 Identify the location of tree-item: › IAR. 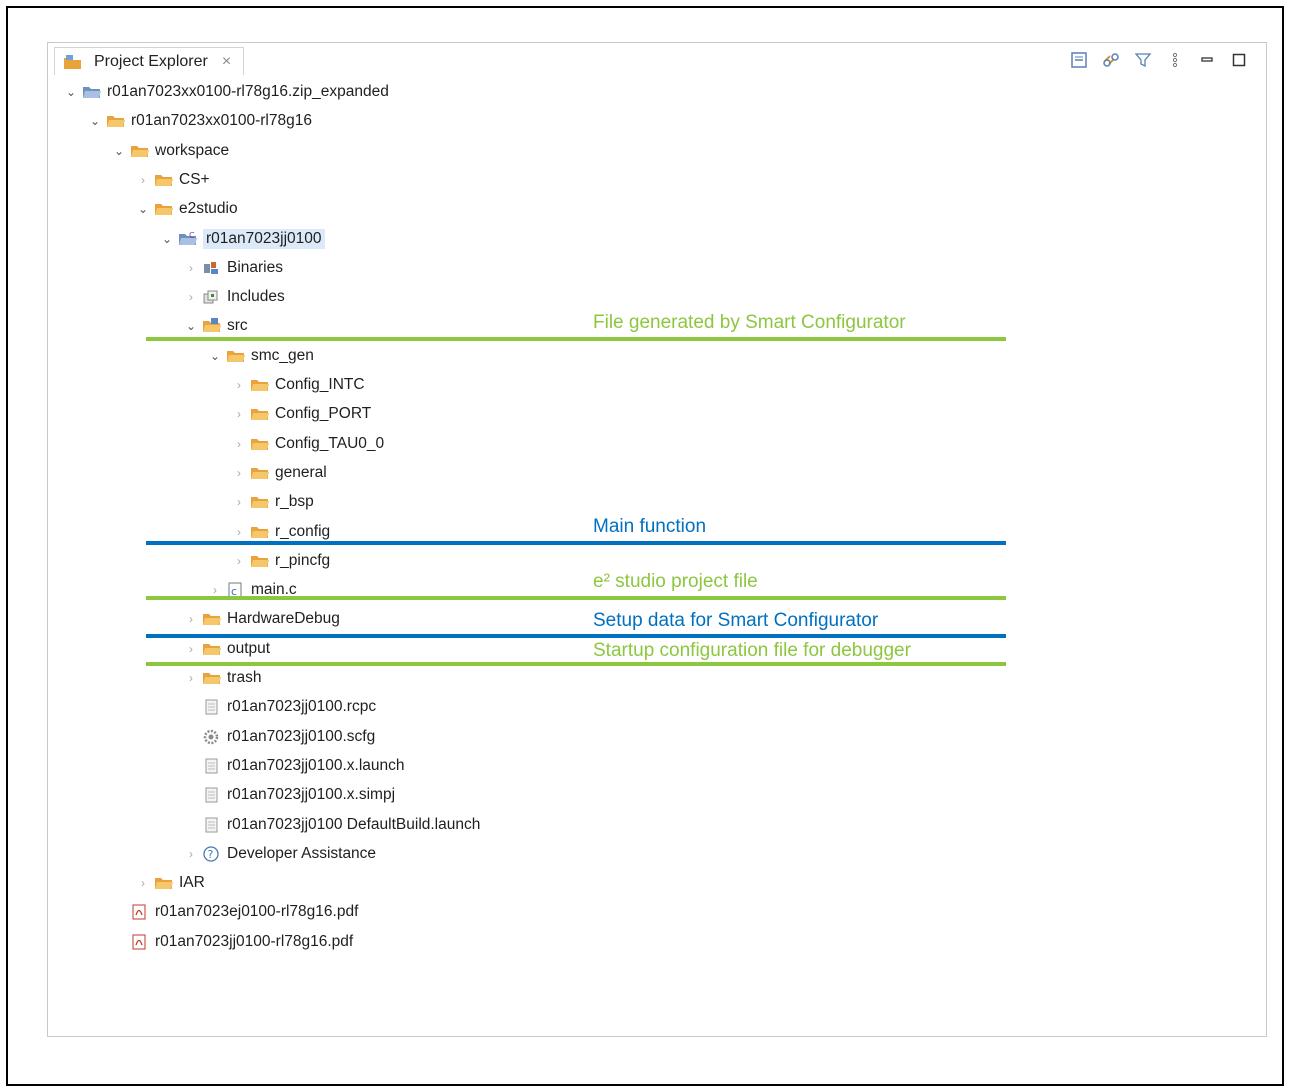
(170, 883).